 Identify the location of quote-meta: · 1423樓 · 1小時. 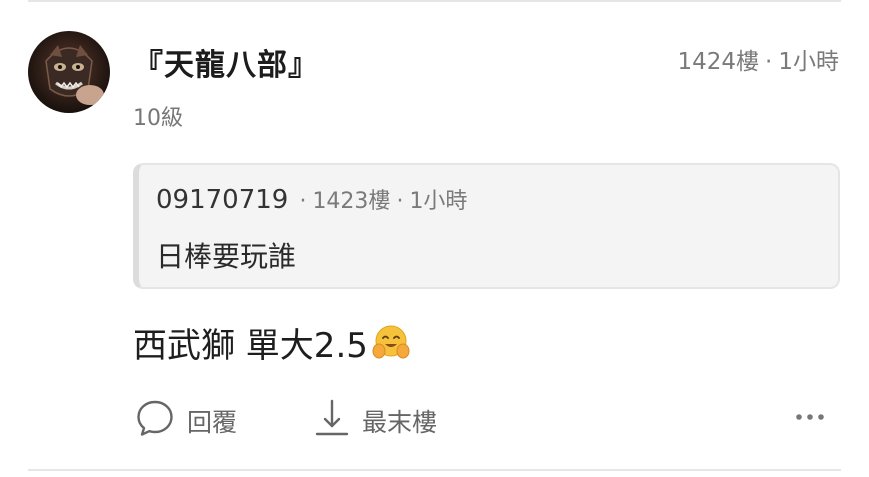
(380, 201).